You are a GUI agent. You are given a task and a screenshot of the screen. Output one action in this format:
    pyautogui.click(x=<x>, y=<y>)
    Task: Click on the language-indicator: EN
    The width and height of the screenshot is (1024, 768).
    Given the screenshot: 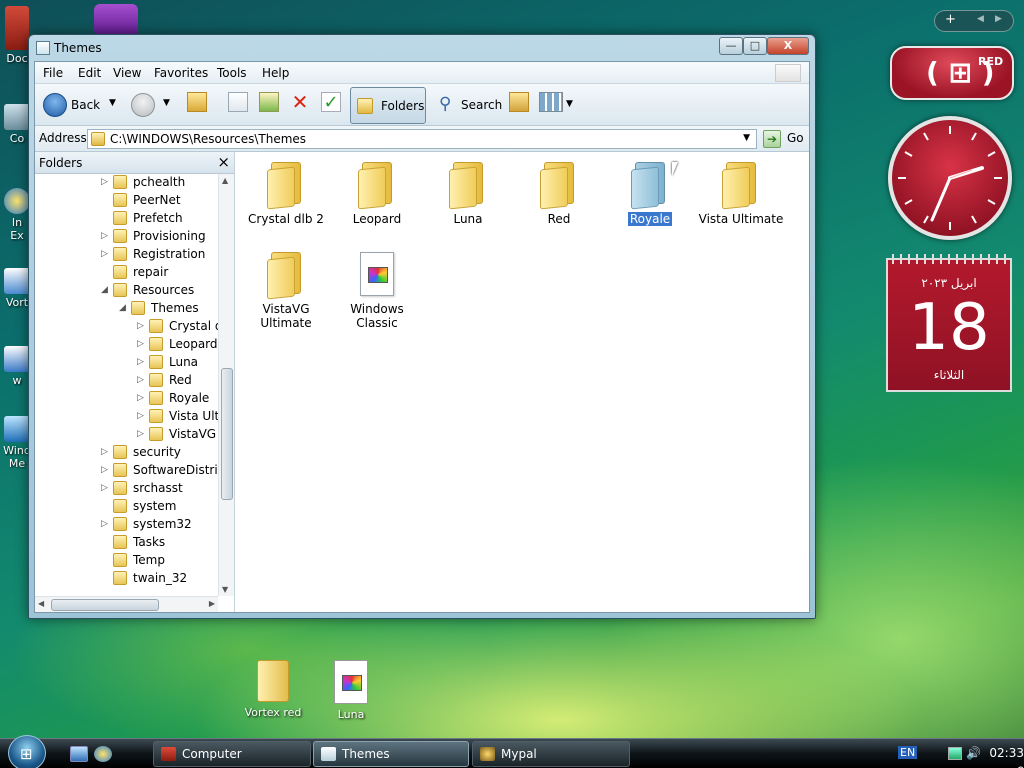 What is the action you would take?
    pyautogui.click(x=908, y=752)
    